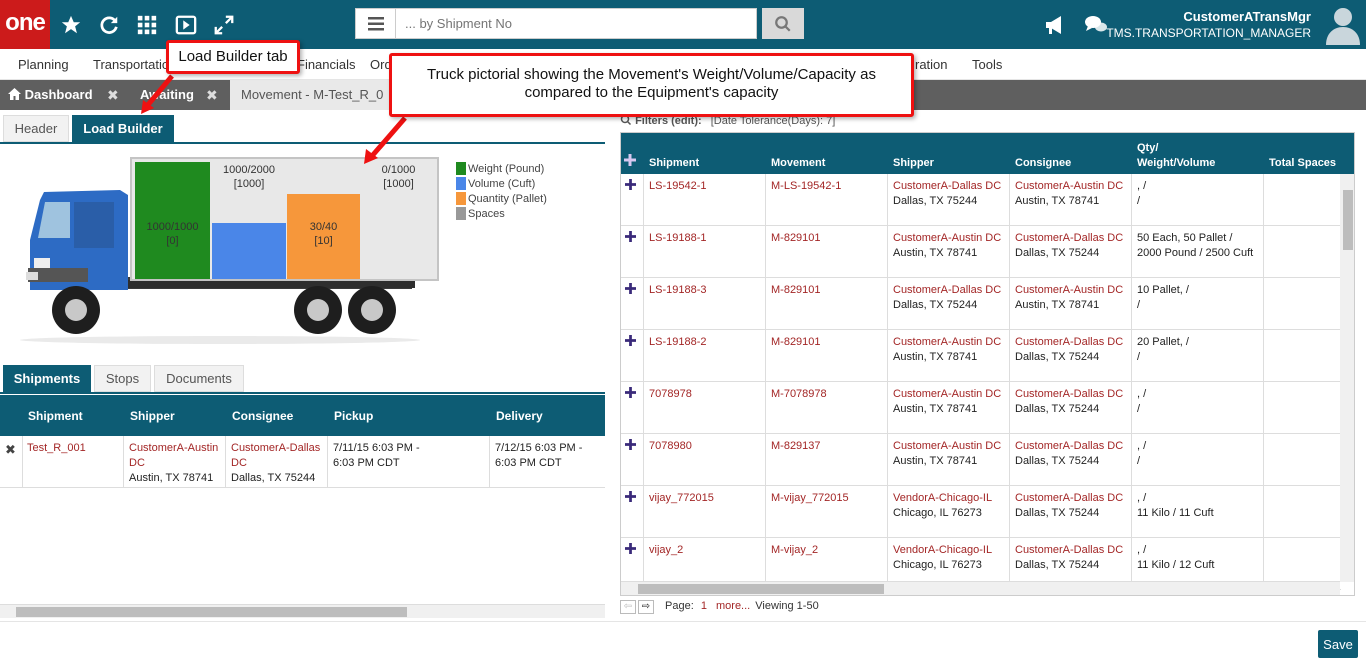  What do you see at coordinates (576, 23) in the screenshot?
I see `search-input` at bounding box center [576, 23].